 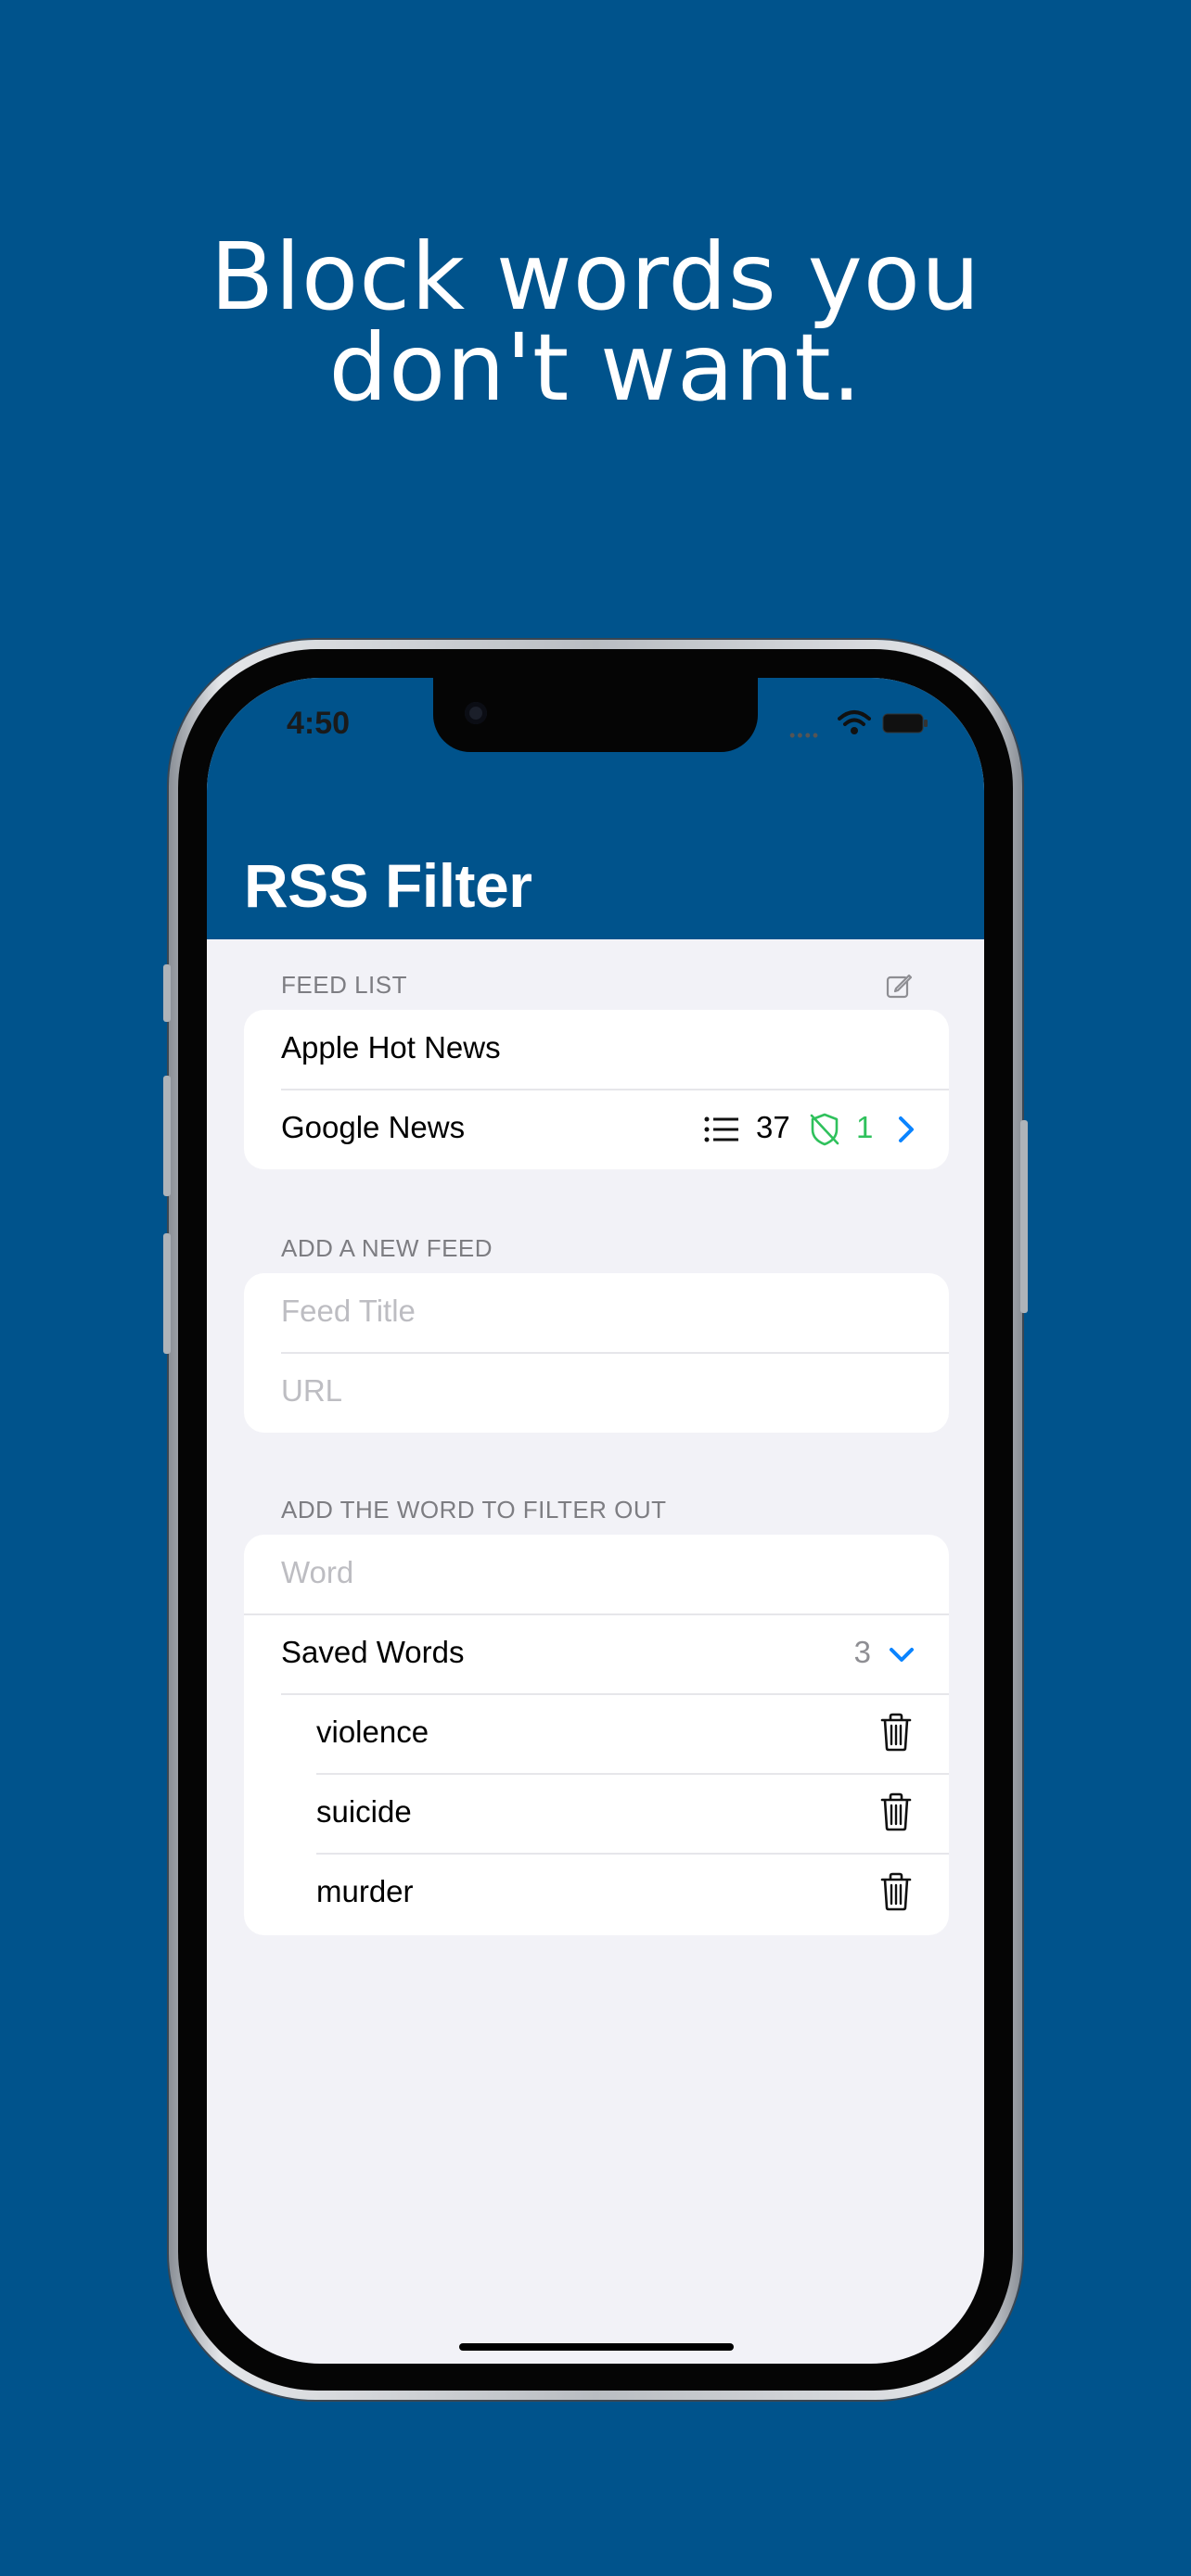 I want to click on cellular-icon: ••••, so click(x=805, y=736).